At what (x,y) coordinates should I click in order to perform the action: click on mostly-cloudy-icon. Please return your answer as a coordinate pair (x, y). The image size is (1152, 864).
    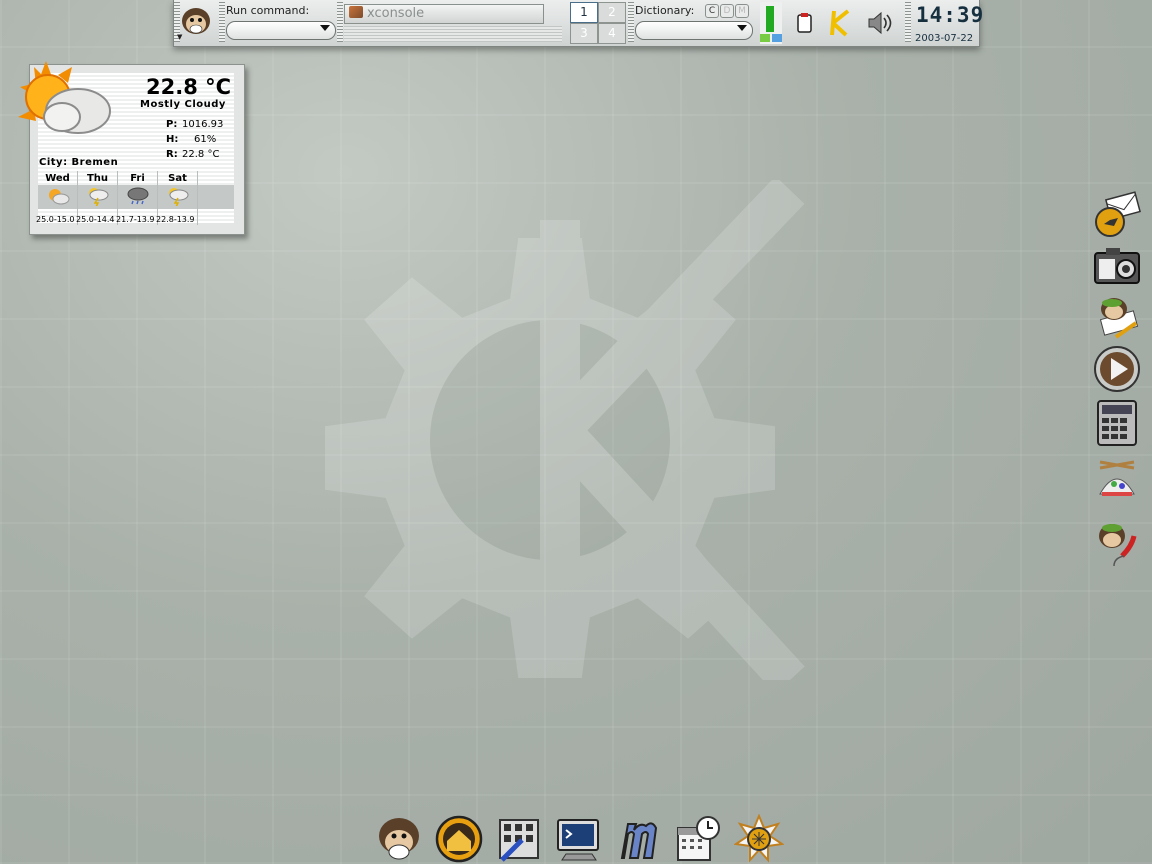
    Looking at the image, I should click on (64, 97).